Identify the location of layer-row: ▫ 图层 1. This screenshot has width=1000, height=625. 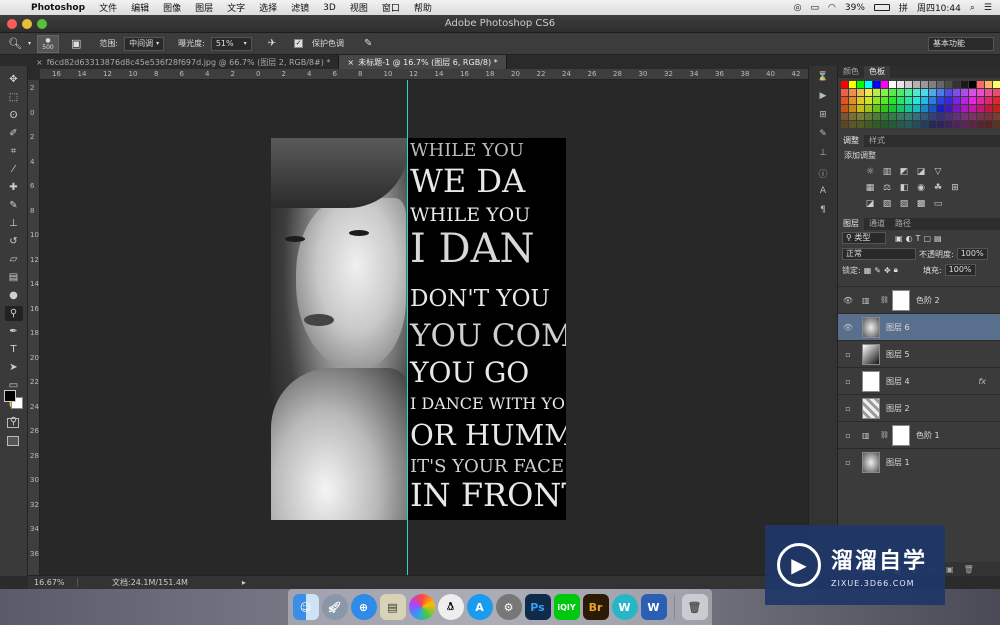
(919, 461).